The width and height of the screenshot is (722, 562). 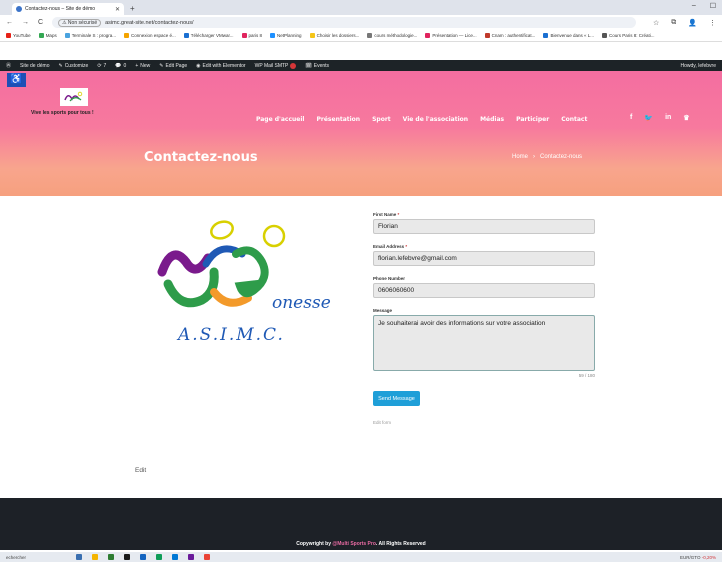 I want to click on wp-mail-smtp: WP Mail SMTP, so click(x=275, y=65).